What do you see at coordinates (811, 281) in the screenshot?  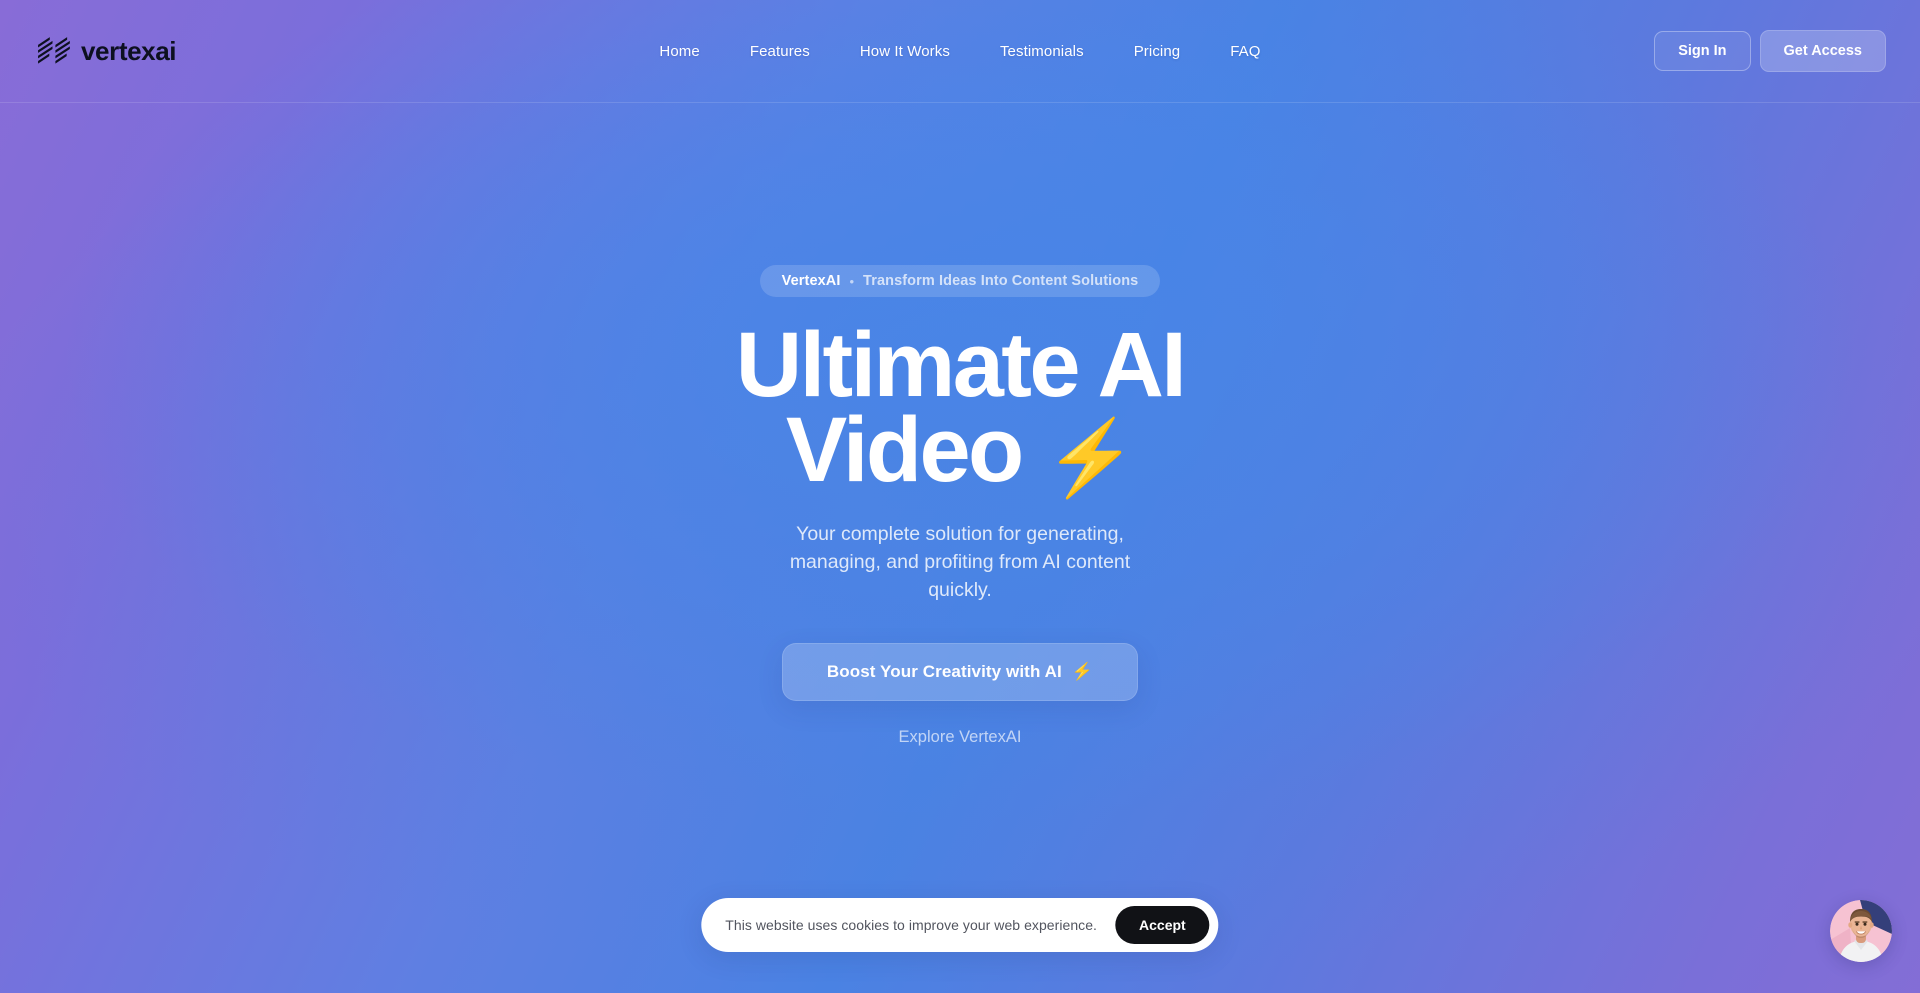 I see `hero-badge-brand: VertexAI` at bounding box center [811, 281].